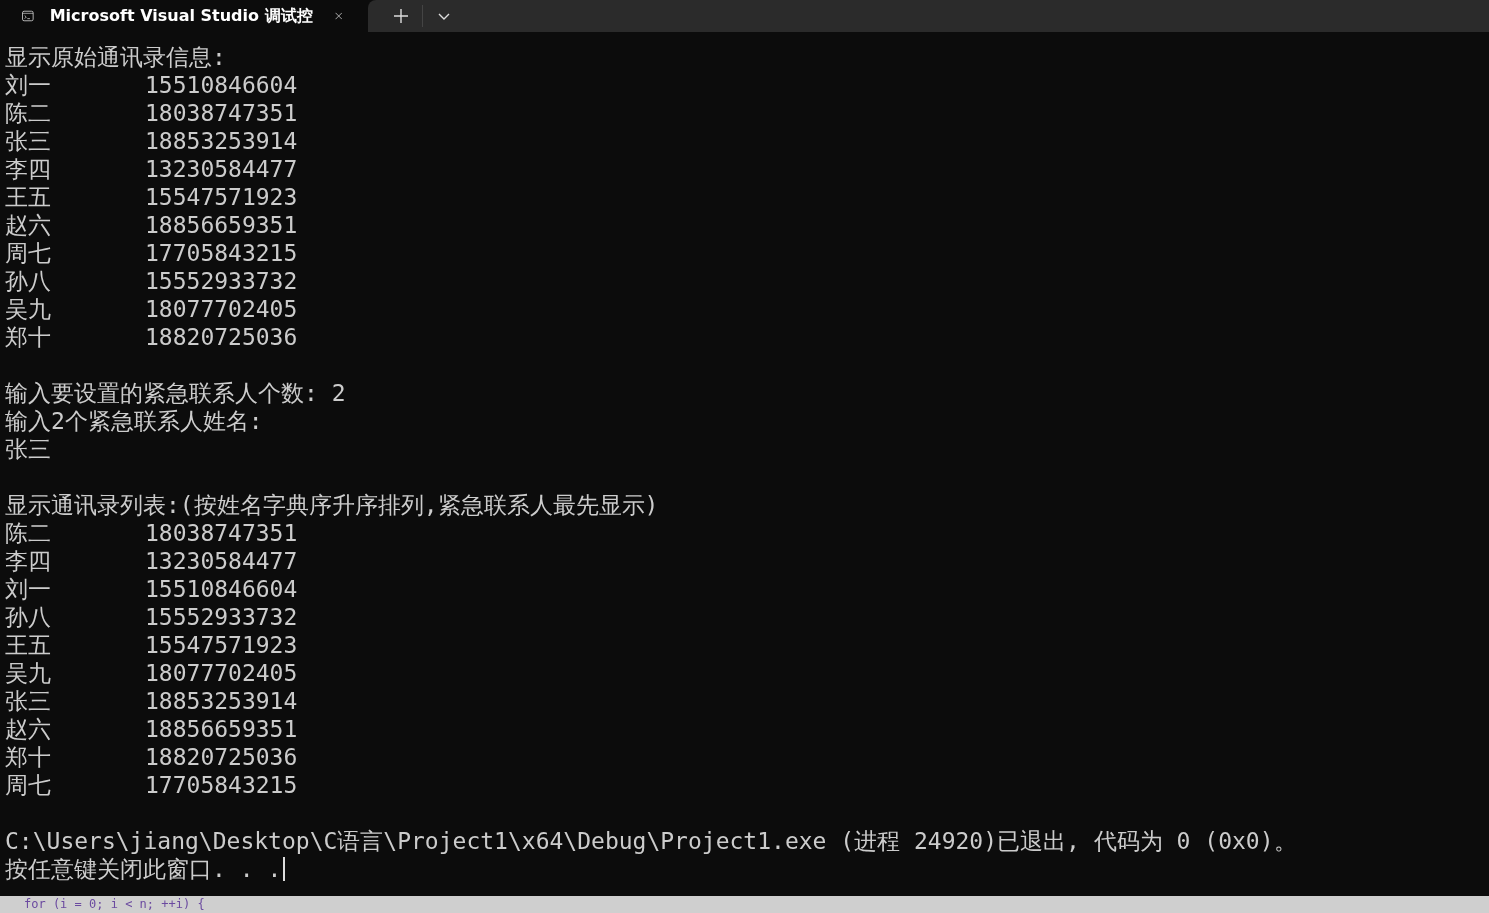 The height and width of the screenshot is (913, 1489). What do you see at coordinates (332, 505) in the screenshot?
I see `console-line: 显示通讯录列表:(按姓名字典序升序排列,紧急联系人最先显示)` at bounding box center [332, 505].